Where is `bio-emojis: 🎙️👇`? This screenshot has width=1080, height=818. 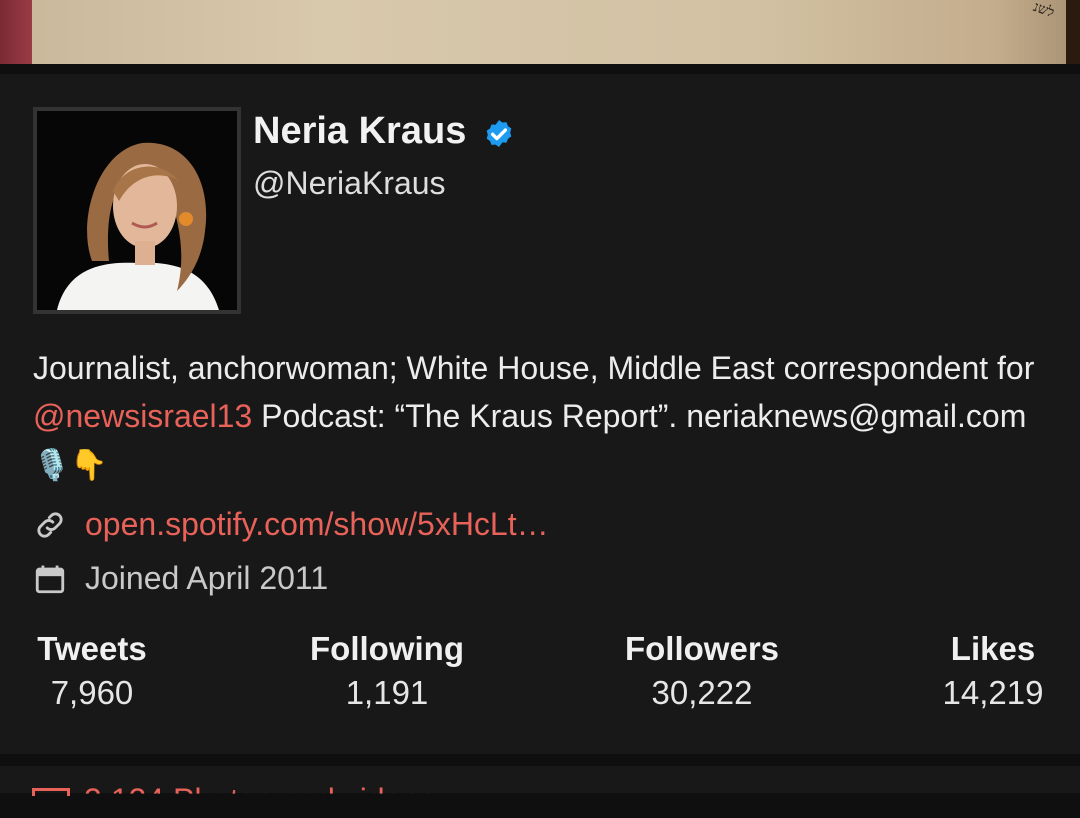
bio-emojis: 🎙️👇 is located at coordinates (70, 465).